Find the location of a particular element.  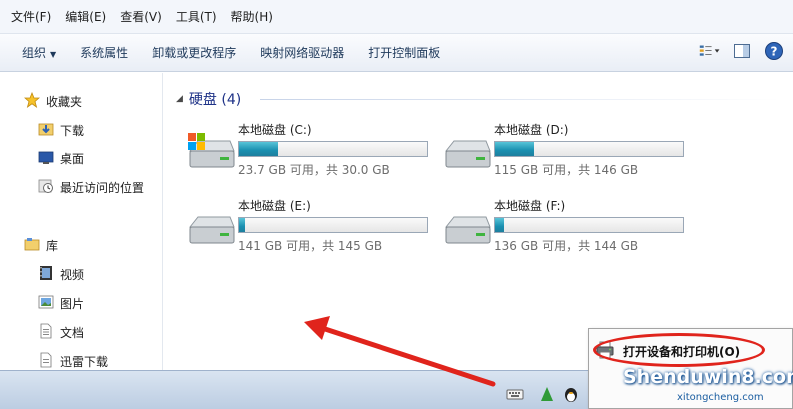

nav-favorites: 收藏夹 is located at coordinates (53, 101).